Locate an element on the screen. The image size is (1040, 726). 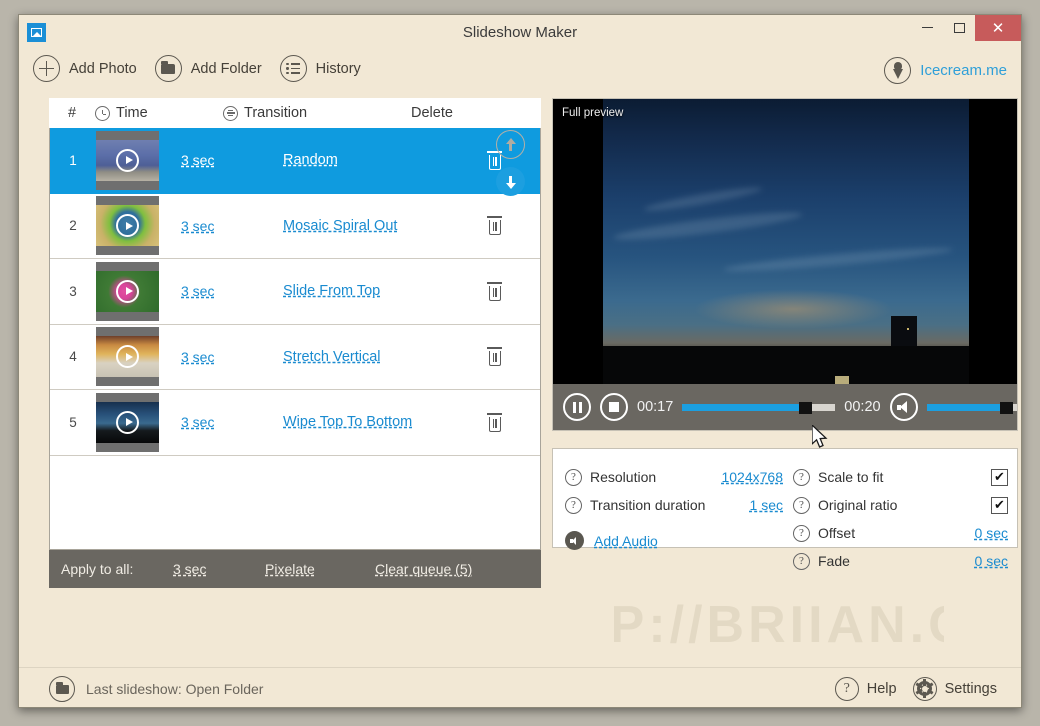
row-transition: Wipe Top To Bottom is located at coordinates (374, 422).